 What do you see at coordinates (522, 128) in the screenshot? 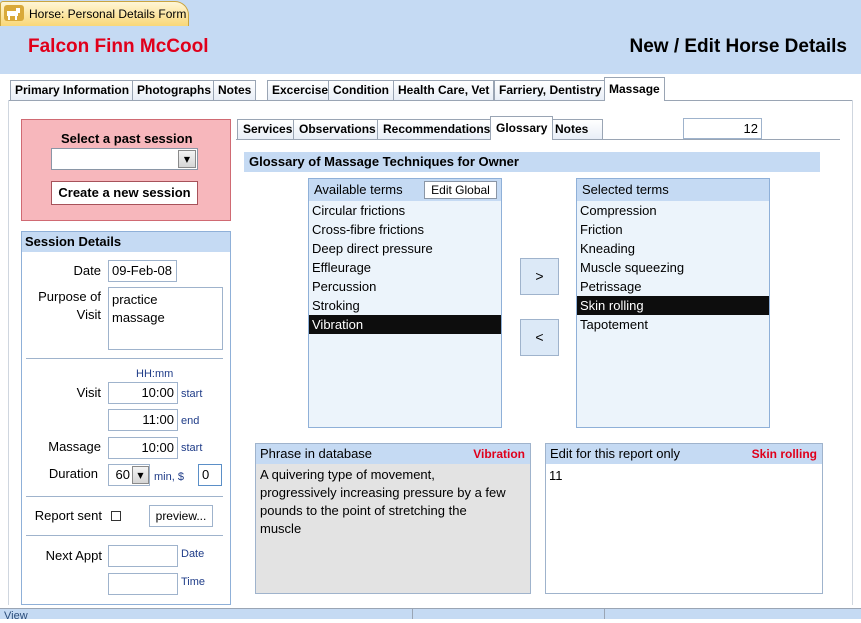
I see `tab-glossary: Glossary` at bounding box center [522, 128].